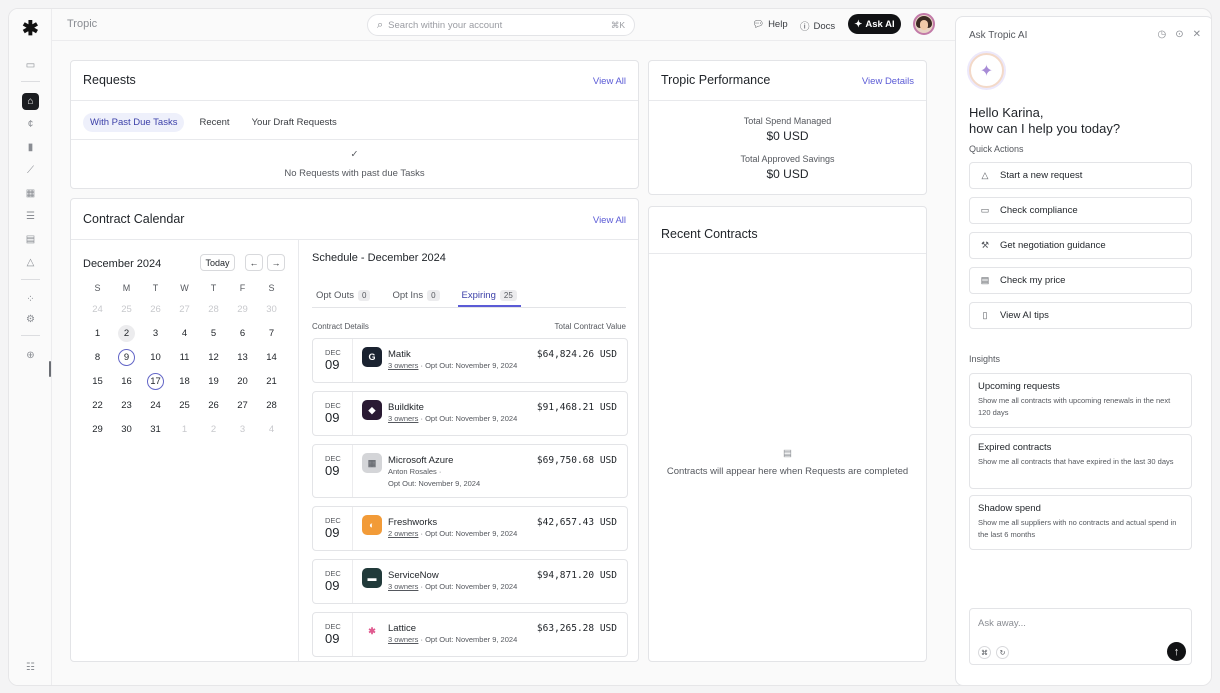 The width and height of the screenshot is (1220, 693). I want to click on quick-action-negotiation: ⚒ Get negotiation guidance, so click(1080, 245).